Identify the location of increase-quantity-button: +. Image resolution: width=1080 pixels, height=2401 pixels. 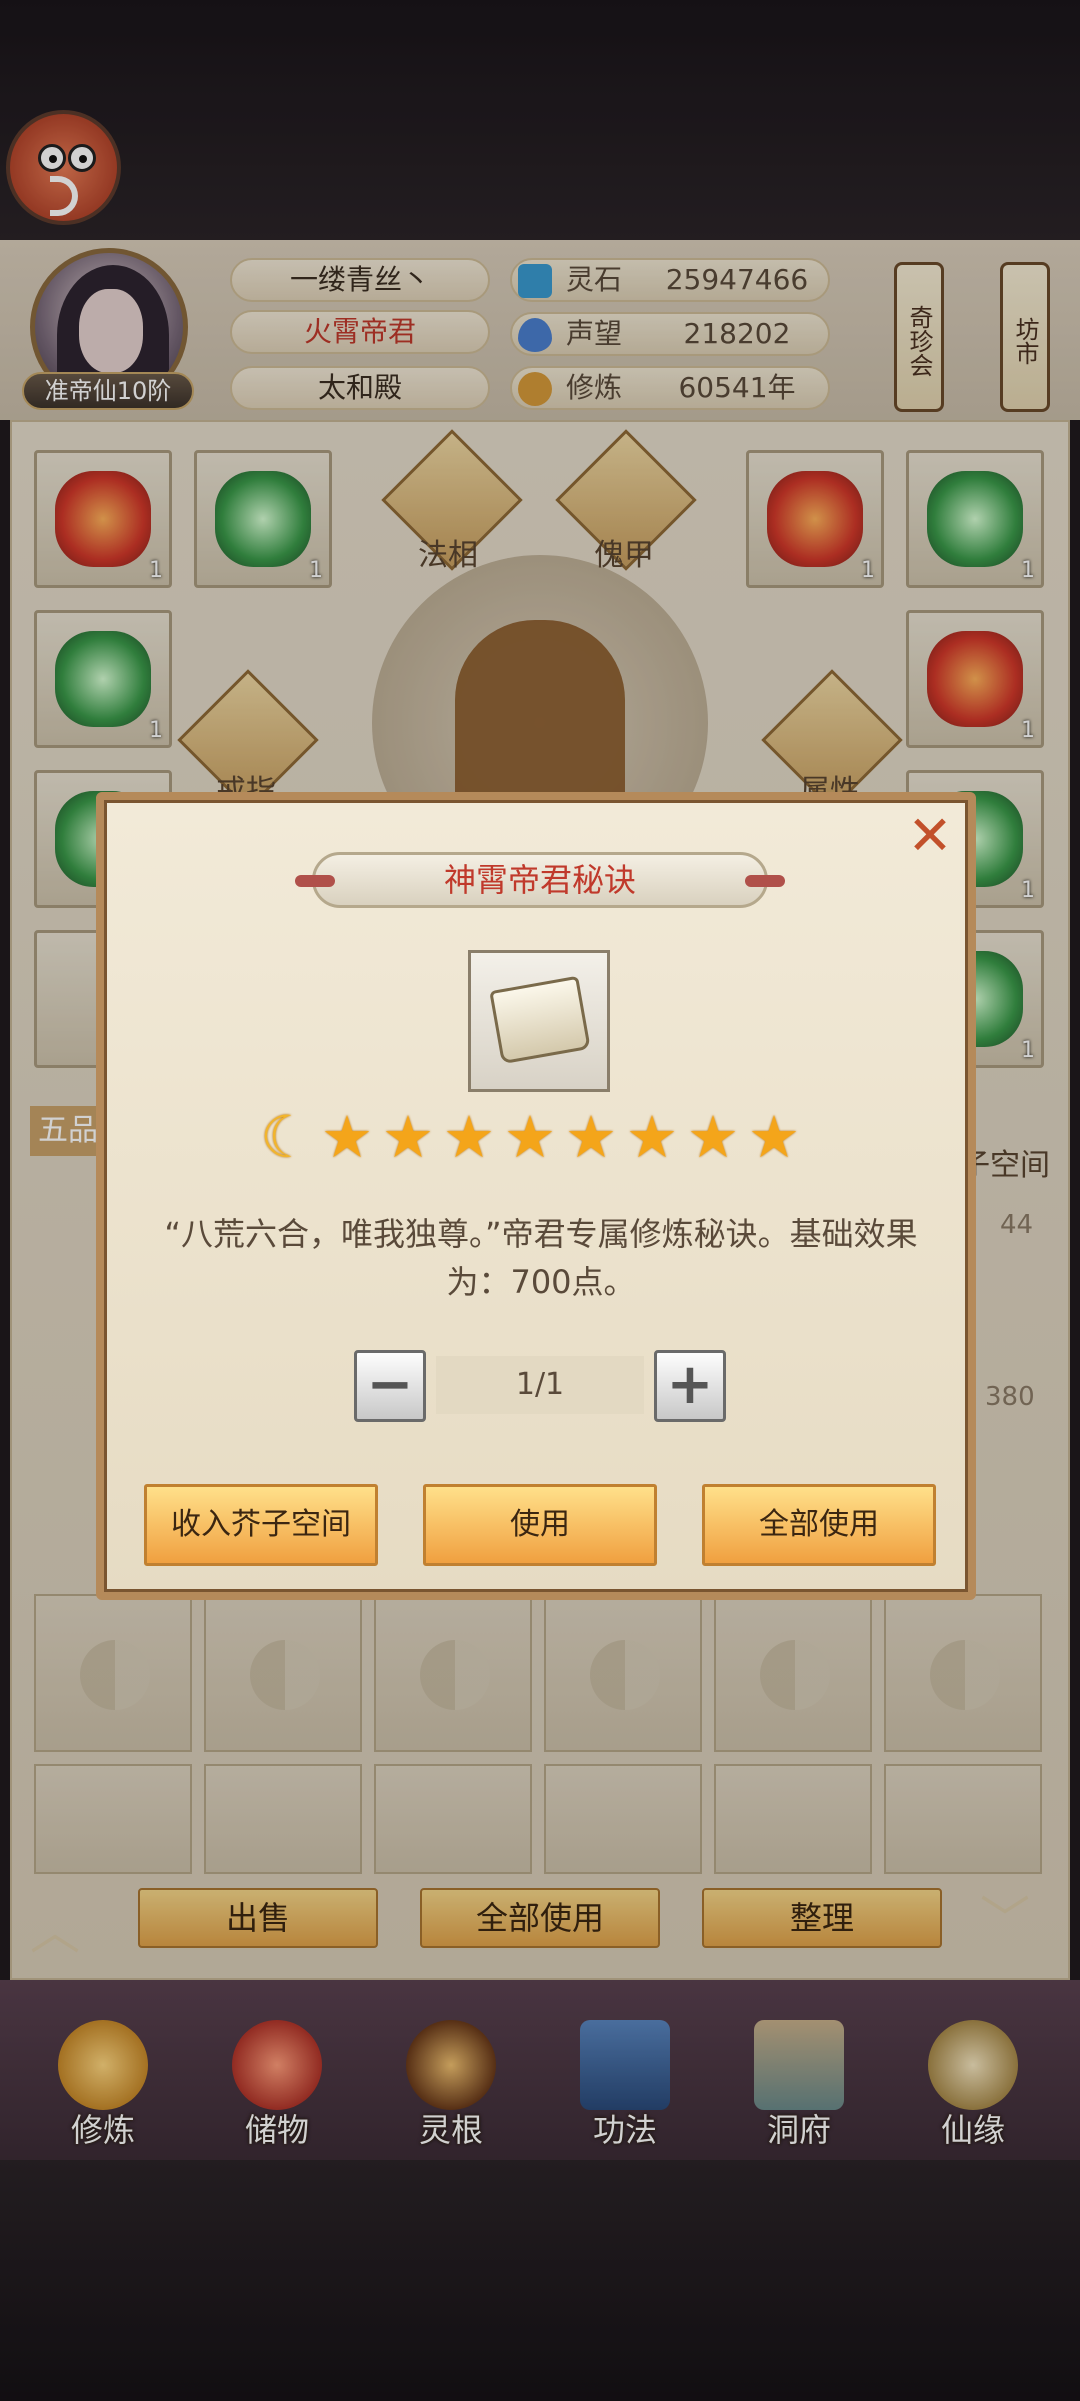
(690, 1386).